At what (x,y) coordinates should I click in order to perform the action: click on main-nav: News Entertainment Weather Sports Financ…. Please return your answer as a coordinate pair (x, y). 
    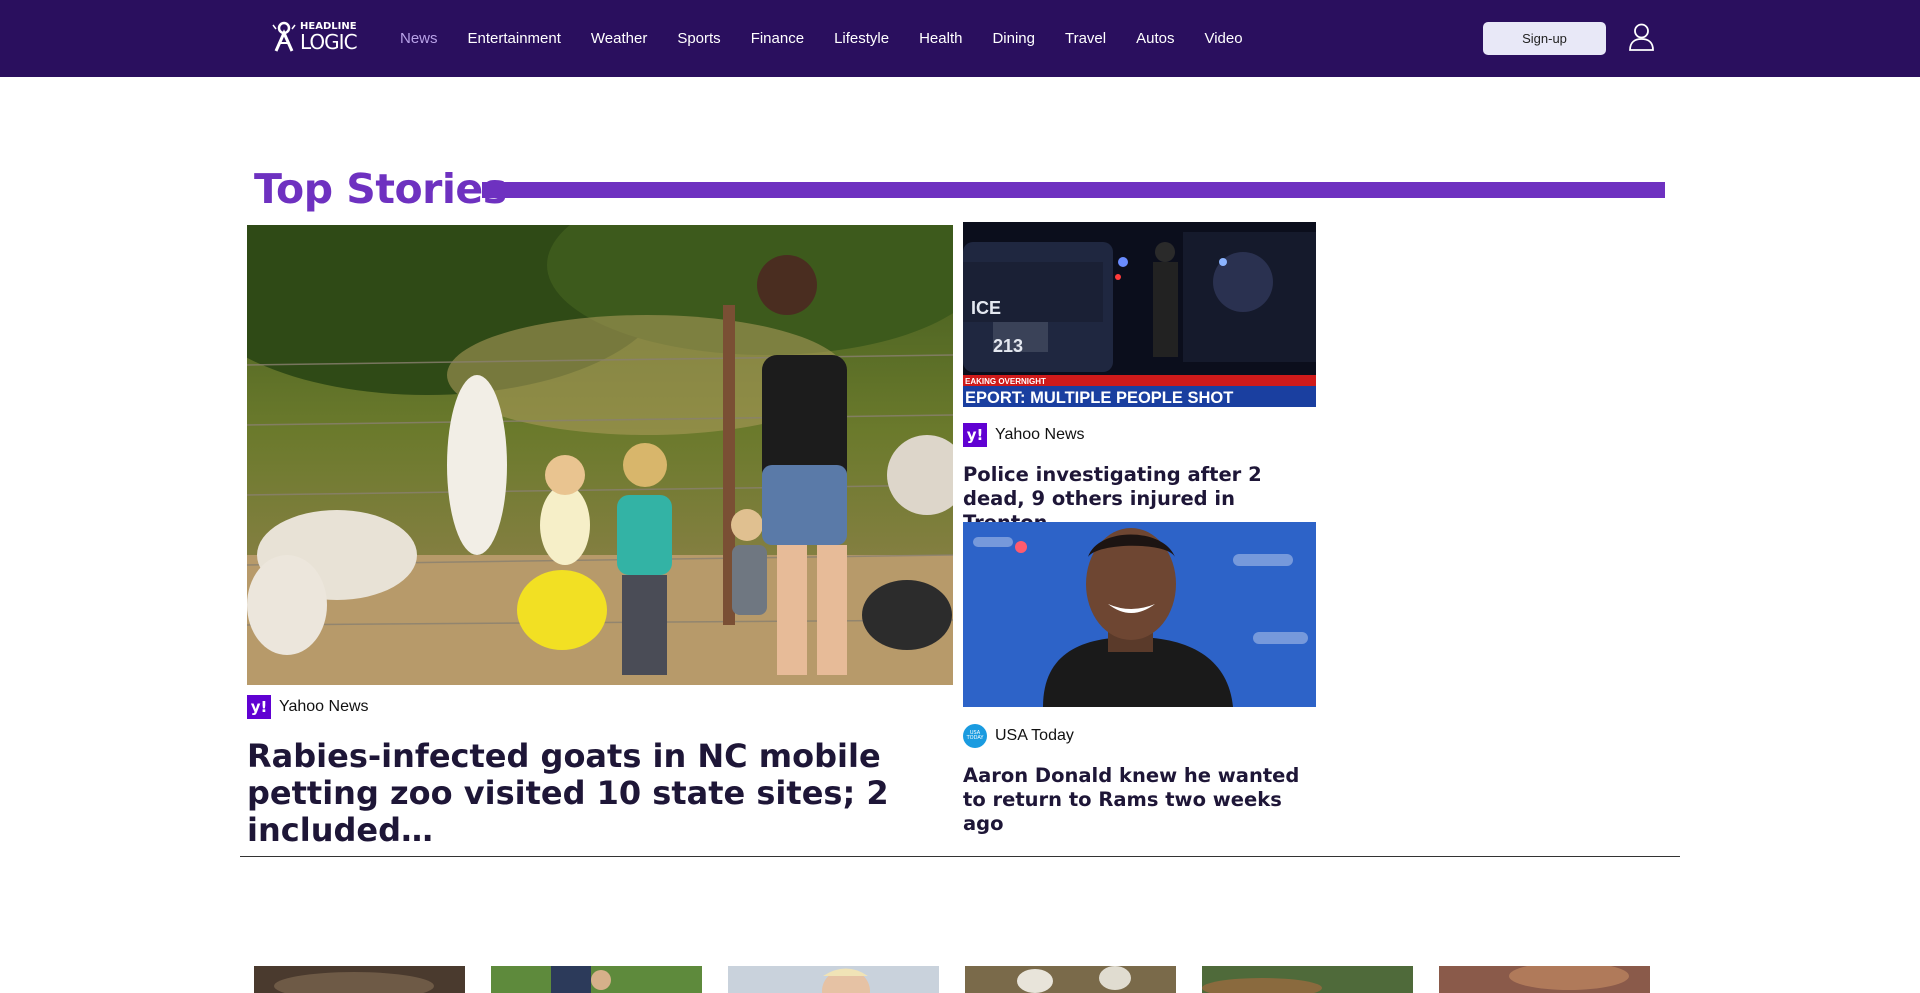
    Looking at the image, I should click on (836, 38).